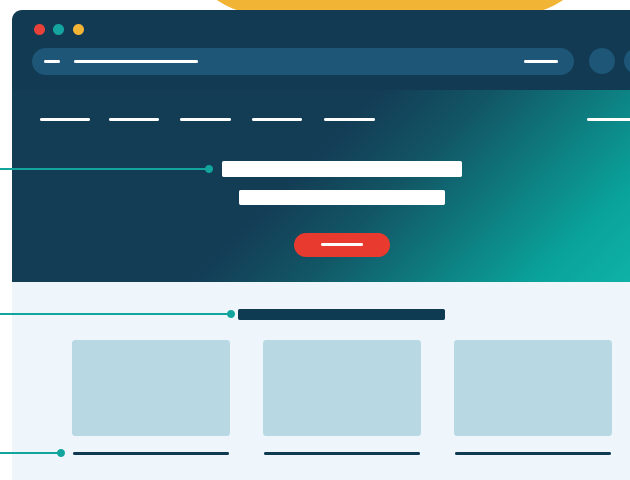  What do you see at coordinates (103, 169) in the screenshot?
I see `callout-hero-headline` at bounding box center [103, 169].